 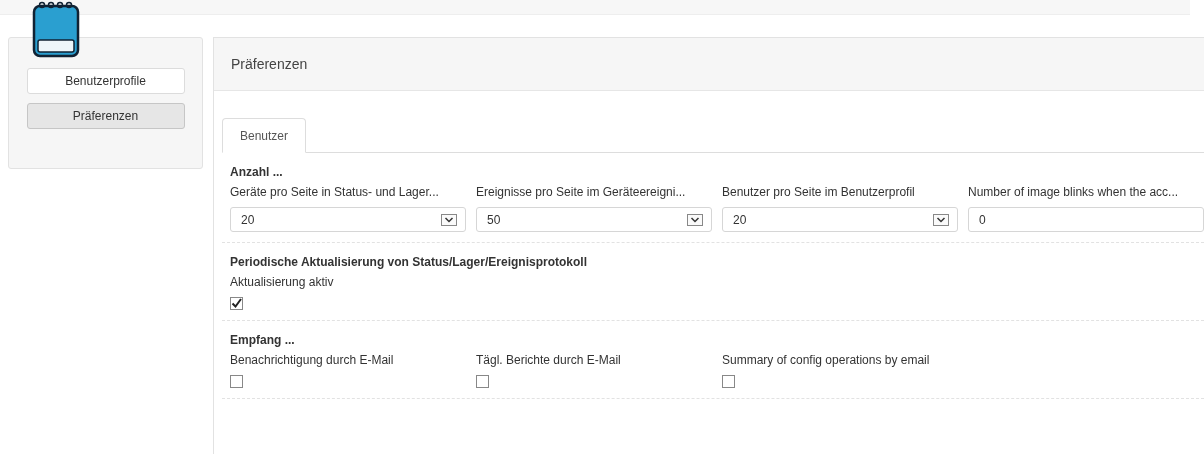 What do you see at coordinates (549, 360) in the screenshot?
I see `field-label: Tägl. Berichte durch E-Mail` at bounding box center [549, 360].